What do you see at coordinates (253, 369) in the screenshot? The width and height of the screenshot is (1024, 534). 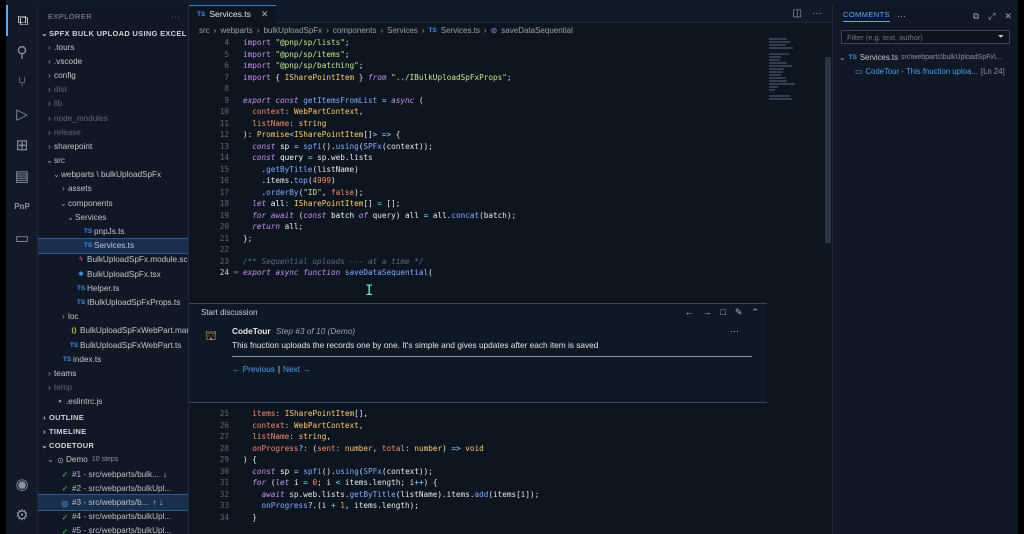 I see `previous-step-link: ← Previous` at bounding box center [253, 369].